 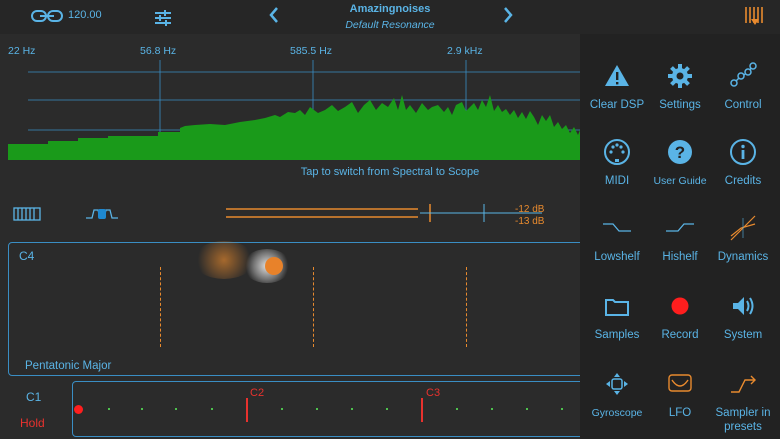 I want to click on menu-item-label: Dynamics, so click(x=743, y=257).